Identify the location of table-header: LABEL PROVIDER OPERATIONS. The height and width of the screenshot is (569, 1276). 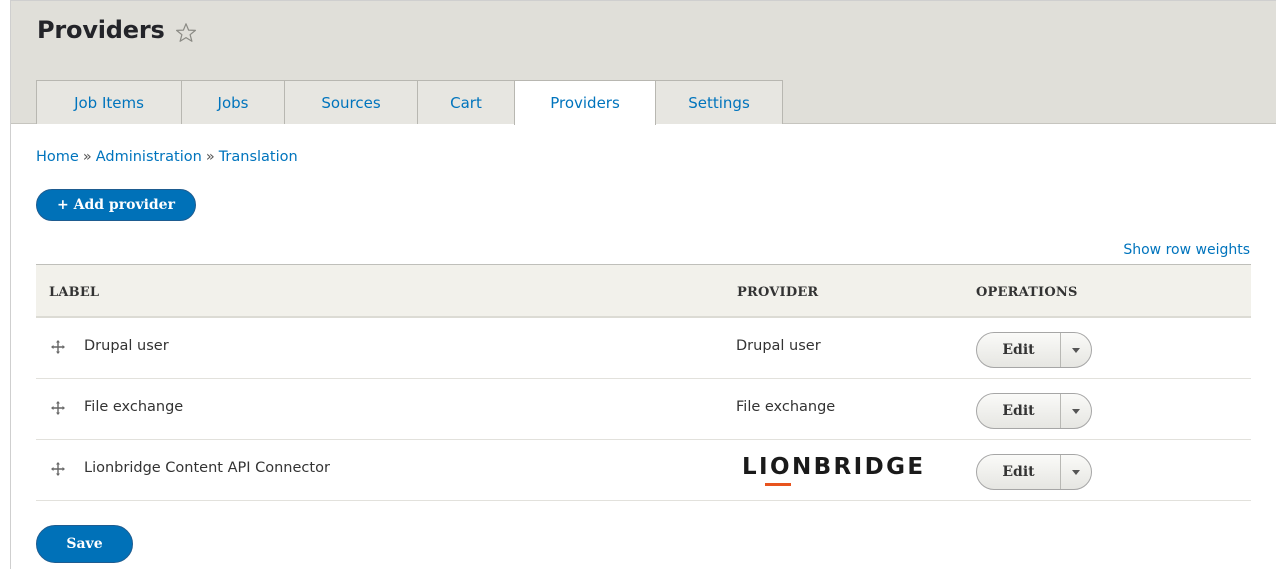
(643, 291).